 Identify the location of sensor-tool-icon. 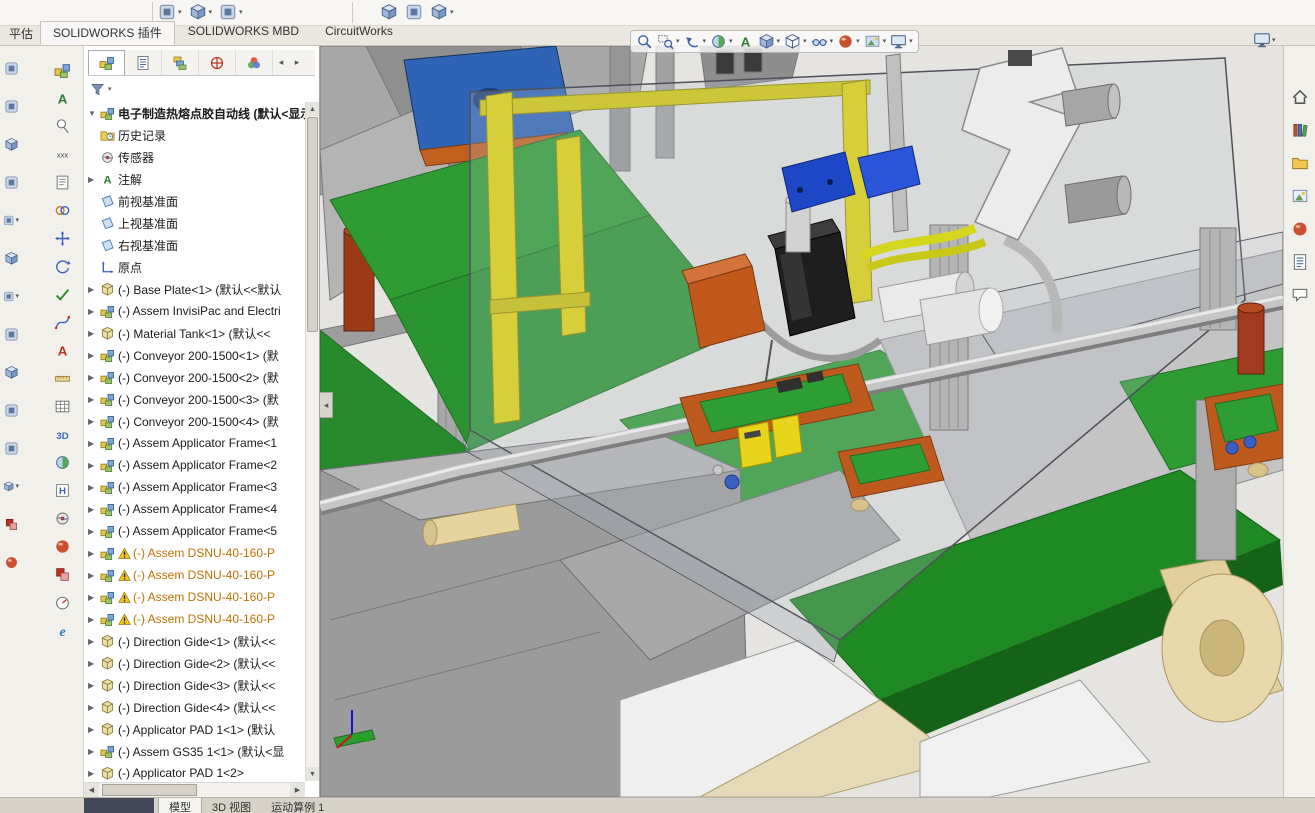
(62, 518).